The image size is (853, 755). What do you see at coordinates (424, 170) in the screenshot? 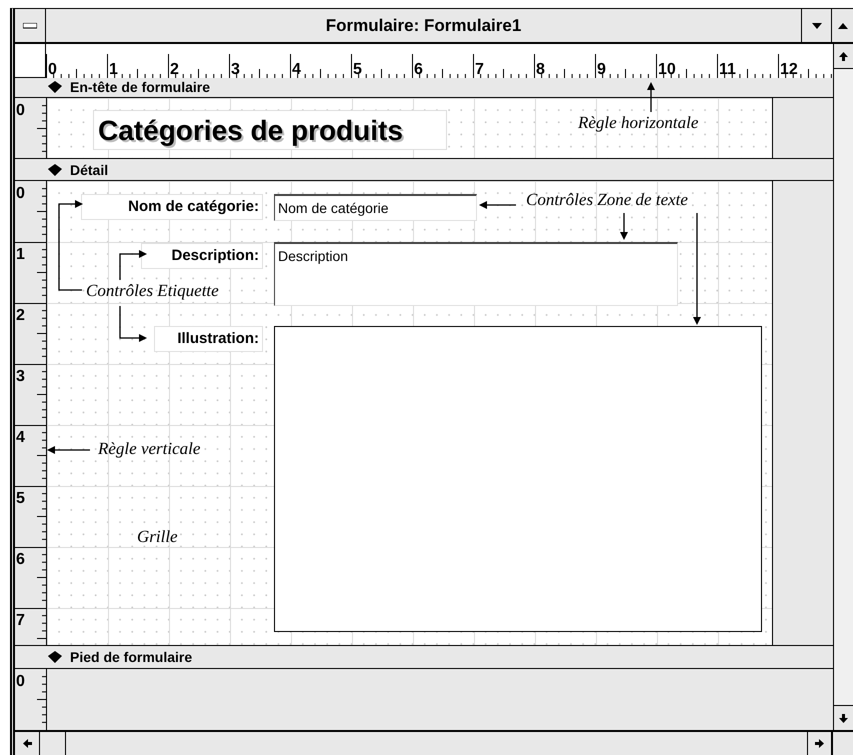
I see `section-header: Détail` at bounding box center [424, 170].